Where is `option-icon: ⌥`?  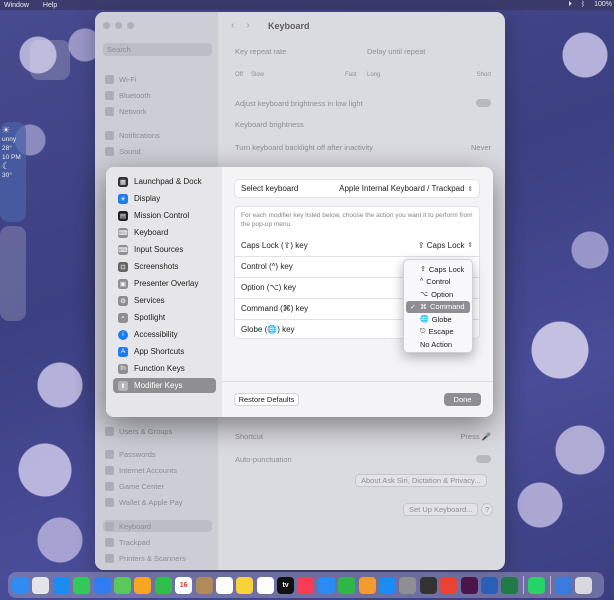
option-icon: ⌥ is located at coordinates (424, 295).